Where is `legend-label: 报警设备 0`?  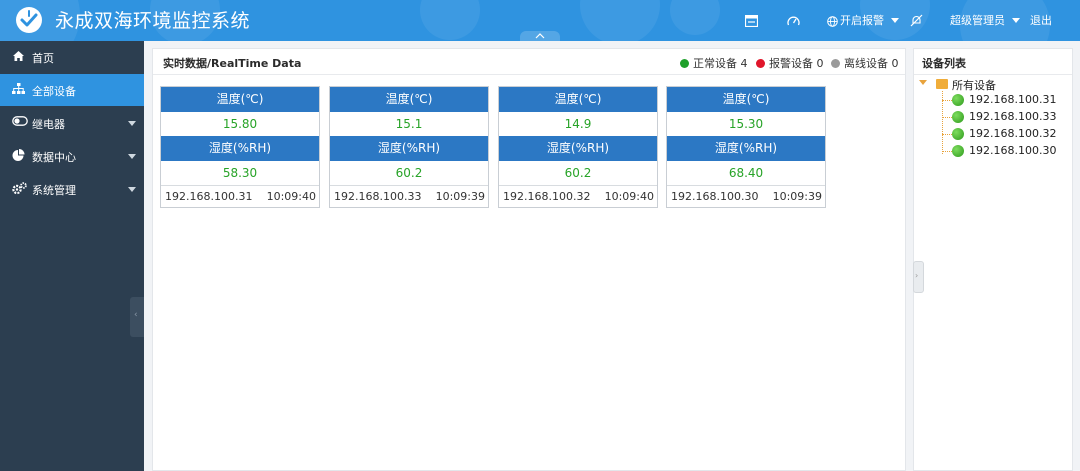
legend-label: 报警设备 0 is located at coordinates (796, 63).